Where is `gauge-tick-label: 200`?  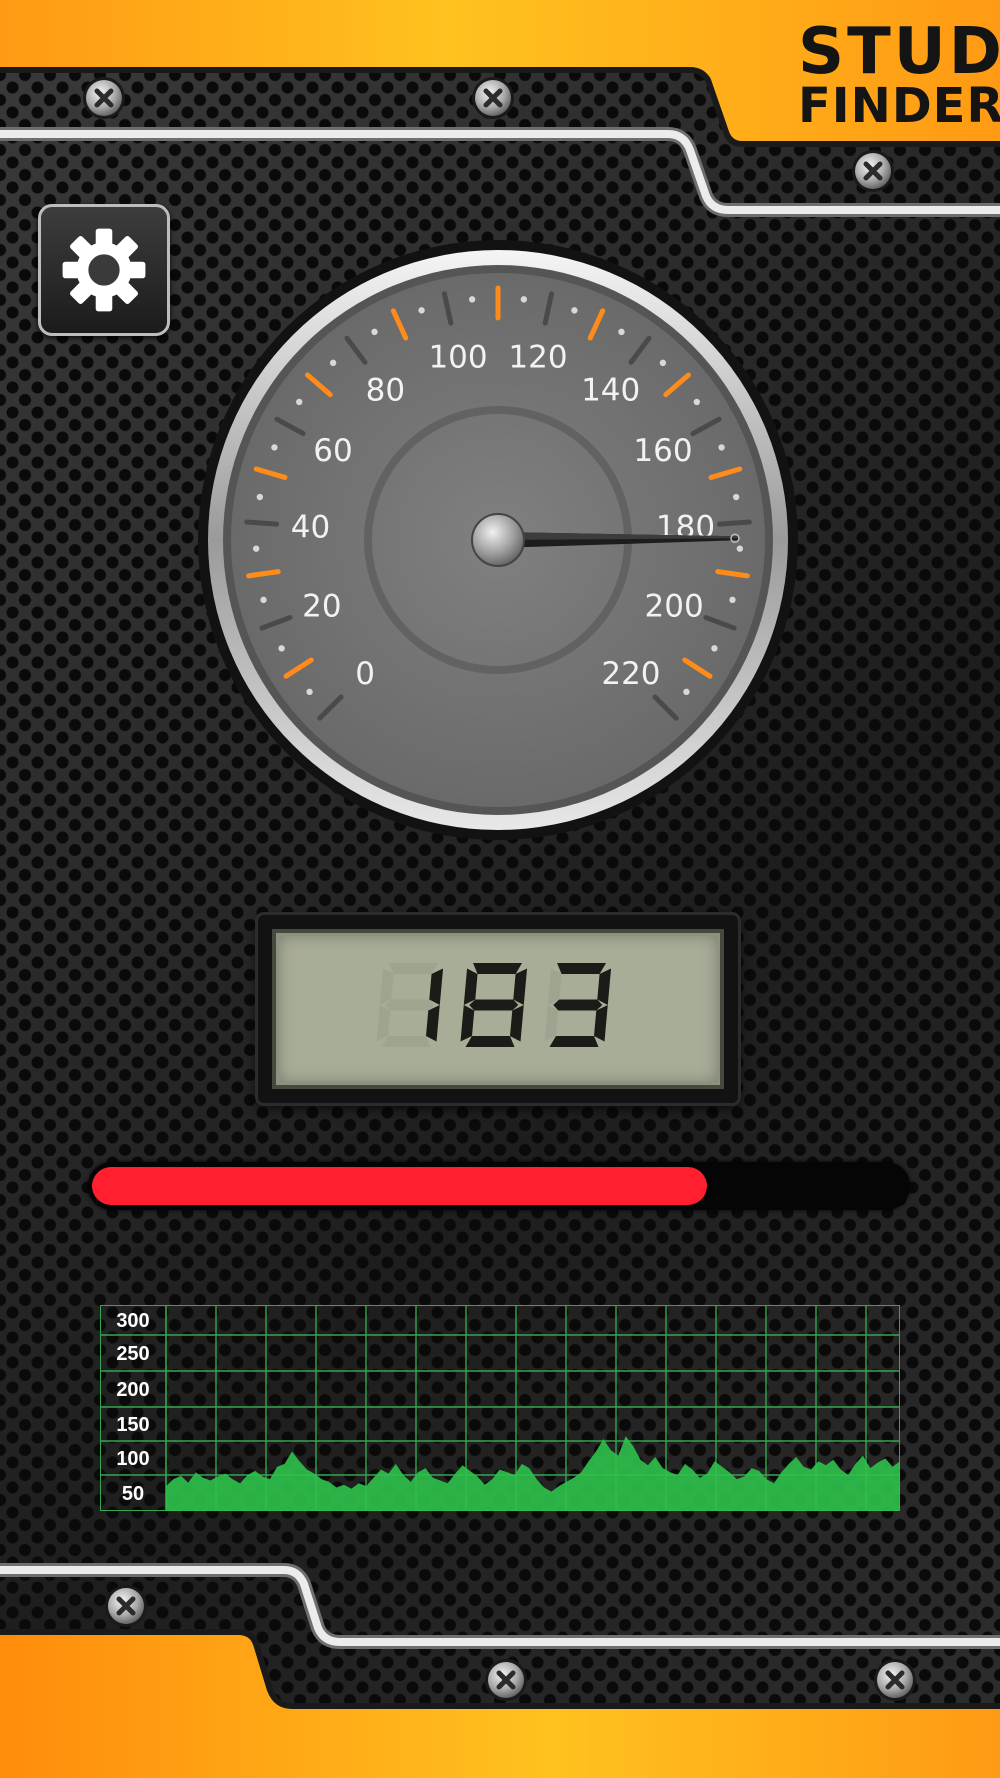 gauge-tick-label: 200 is located at coordinates (674, 607).